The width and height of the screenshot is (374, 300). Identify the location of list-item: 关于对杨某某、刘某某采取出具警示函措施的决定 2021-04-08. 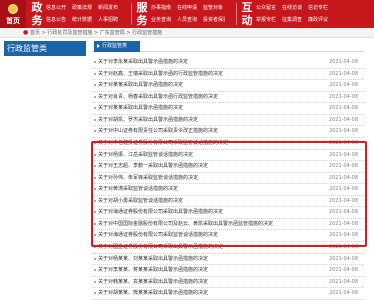
(228, 260).